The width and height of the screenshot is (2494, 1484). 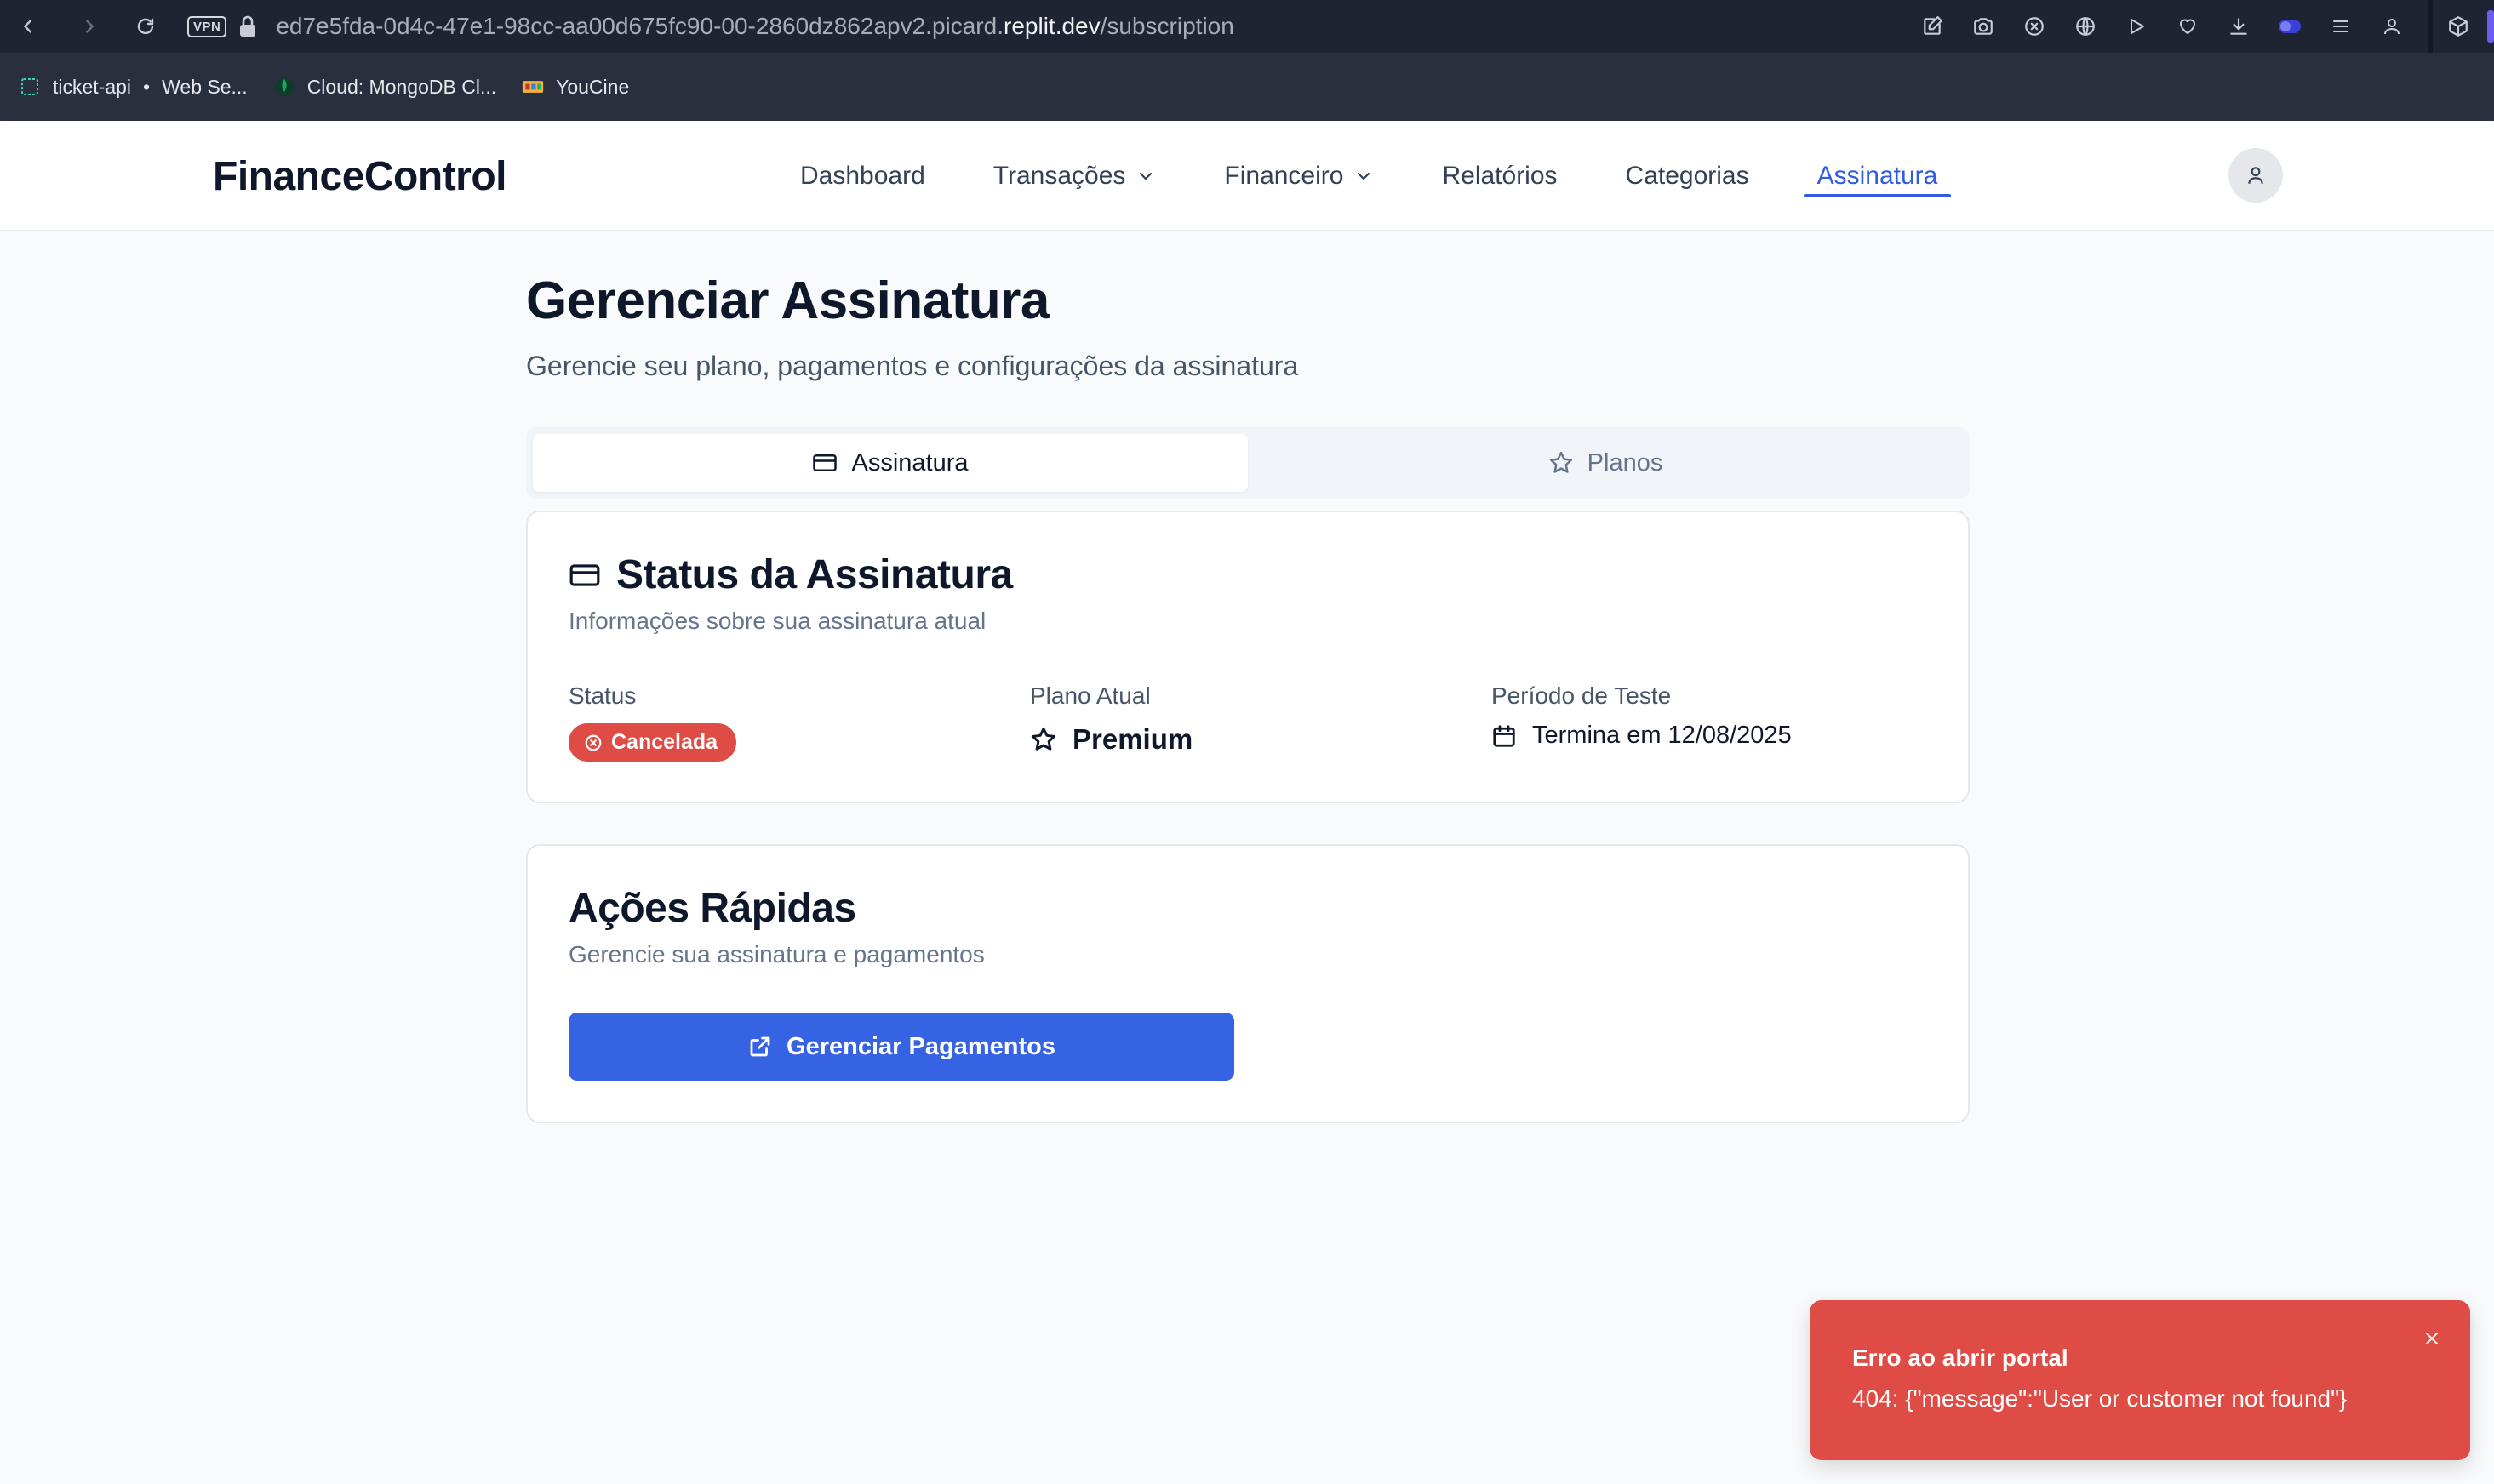 I want to click on card-title-text: Status da Assinatura, so click(x=815, y=574).